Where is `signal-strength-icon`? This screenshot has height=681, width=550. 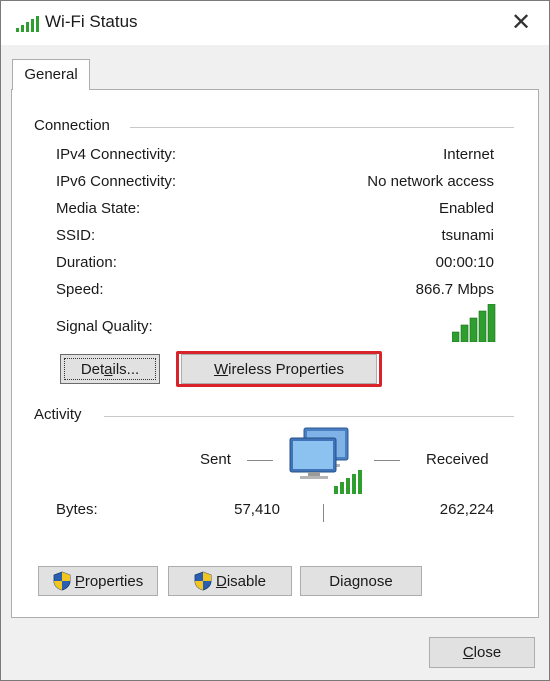
signal-strength-icon is located at coordinates (474, 323).